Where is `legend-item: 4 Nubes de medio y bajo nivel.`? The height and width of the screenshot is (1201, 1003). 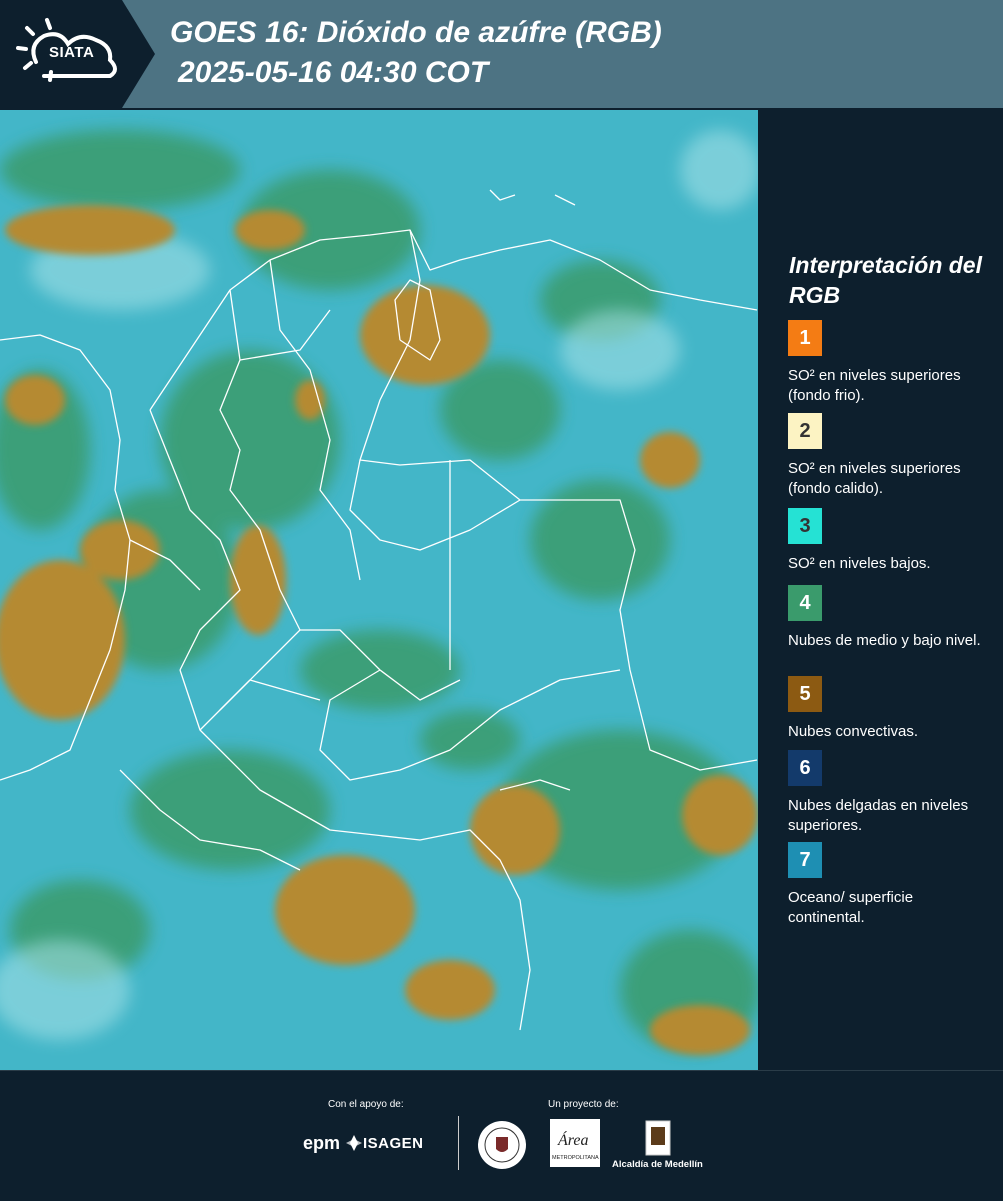
legend-item: 4 Nubes de medio y bajo nivel. is located at coordinates (888, 618).